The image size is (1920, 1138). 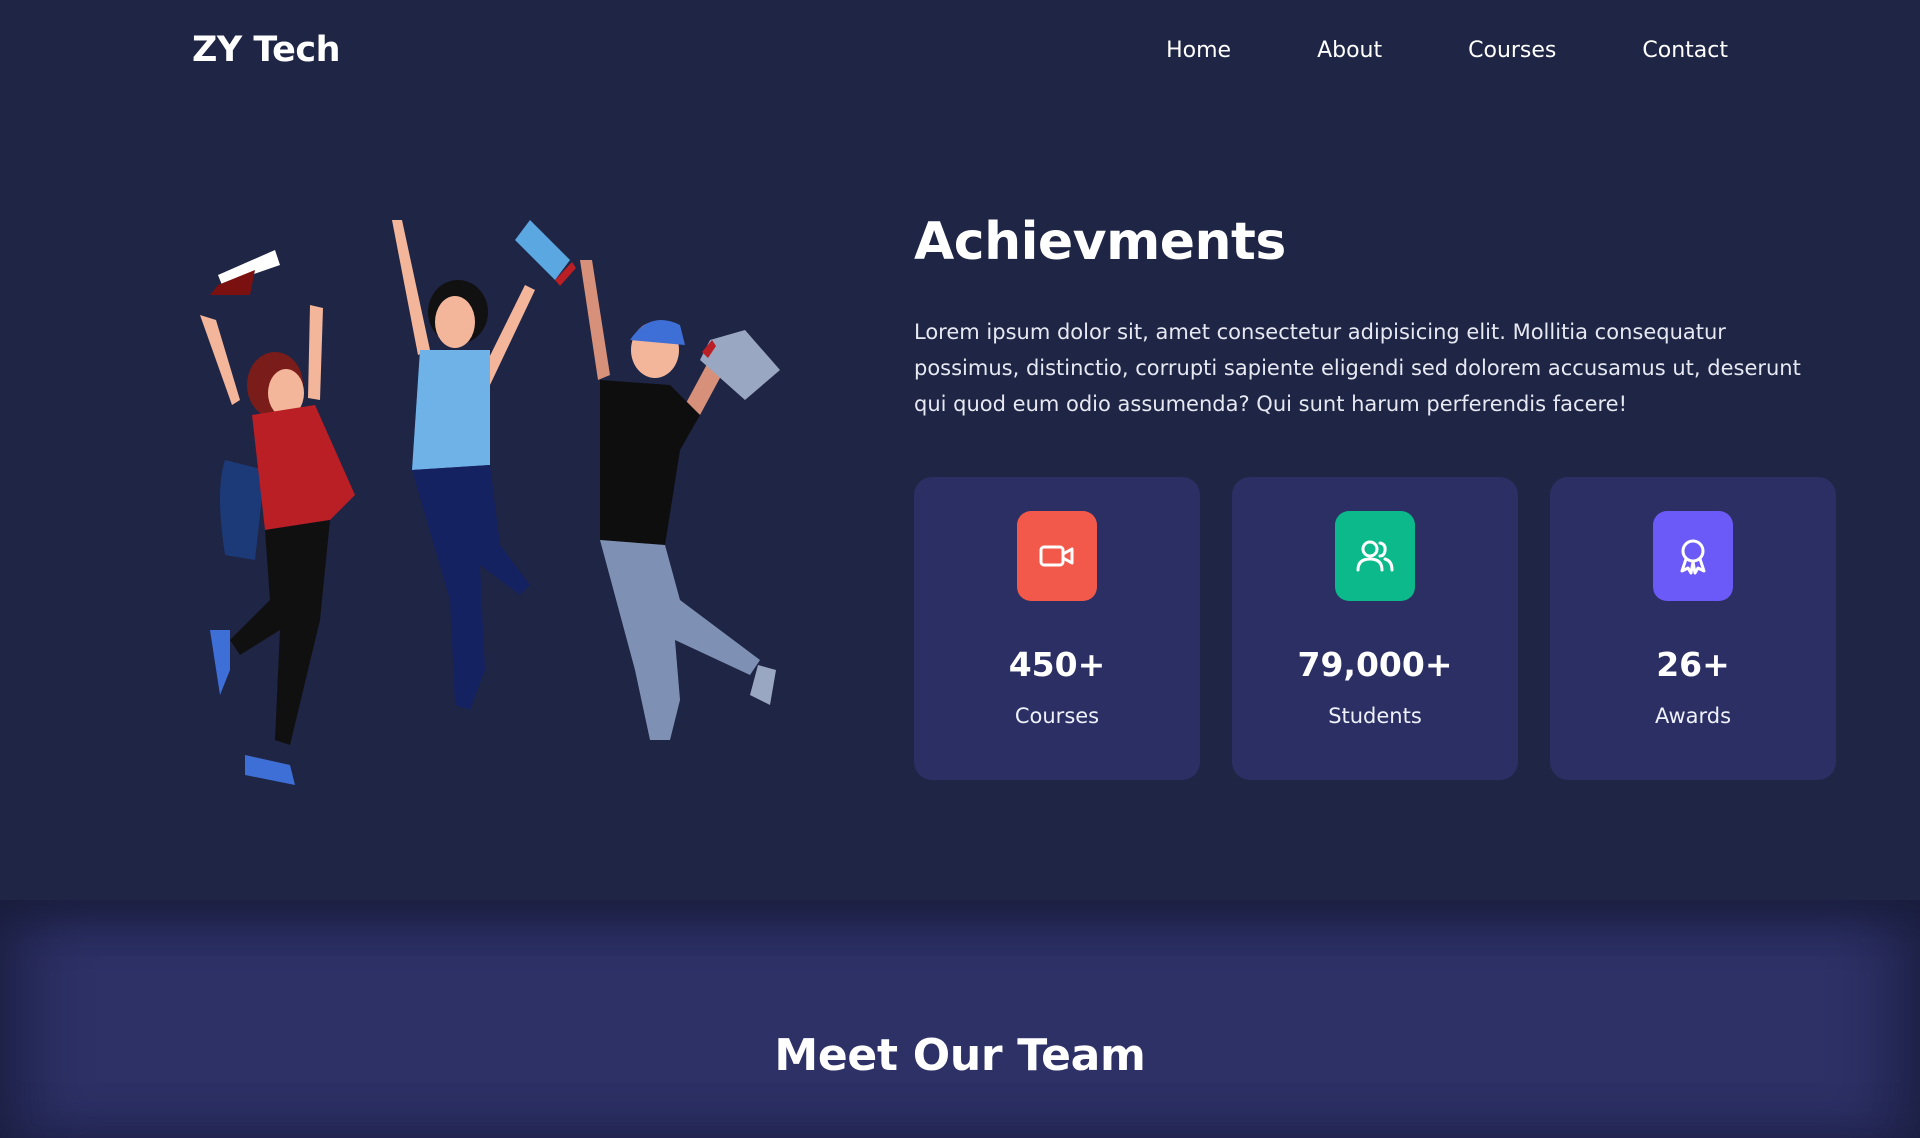 I want to click on student-red-illustration, so click(x=277, y=517).